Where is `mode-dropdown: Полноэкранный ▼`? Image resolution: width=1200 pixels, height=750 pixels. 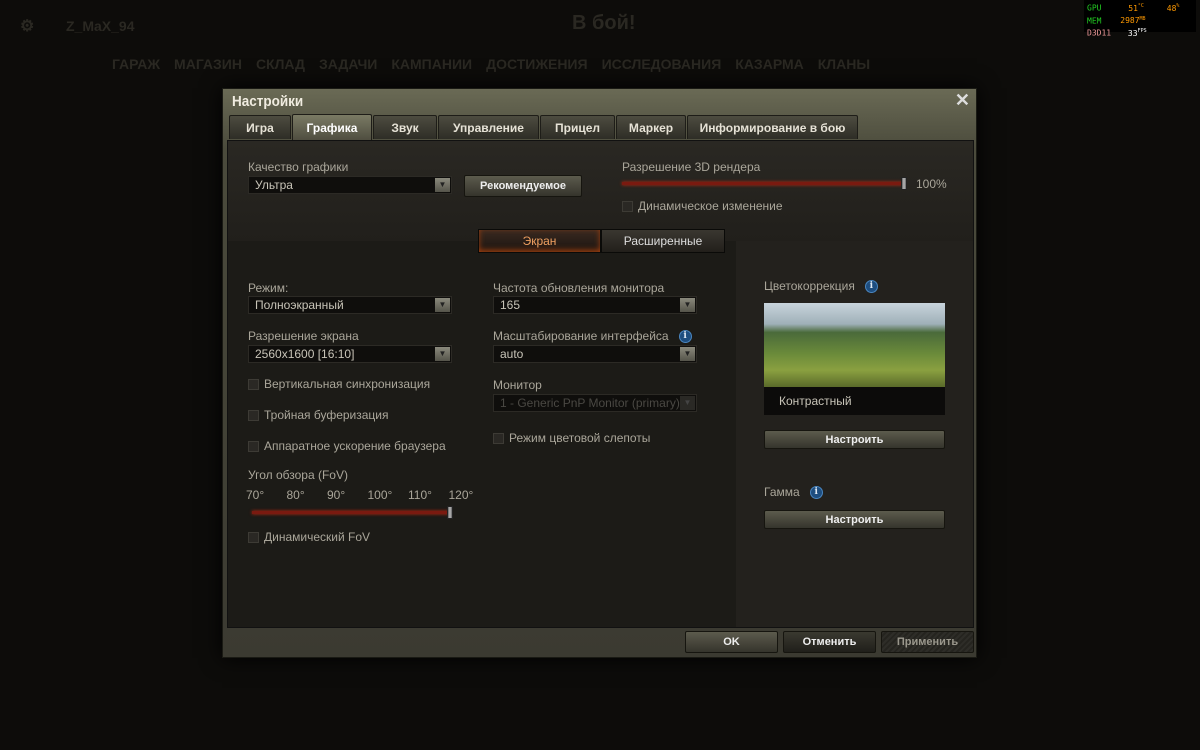 mode-dropdown: Полноэкранный ▼ is located at coordinates (350, 305).